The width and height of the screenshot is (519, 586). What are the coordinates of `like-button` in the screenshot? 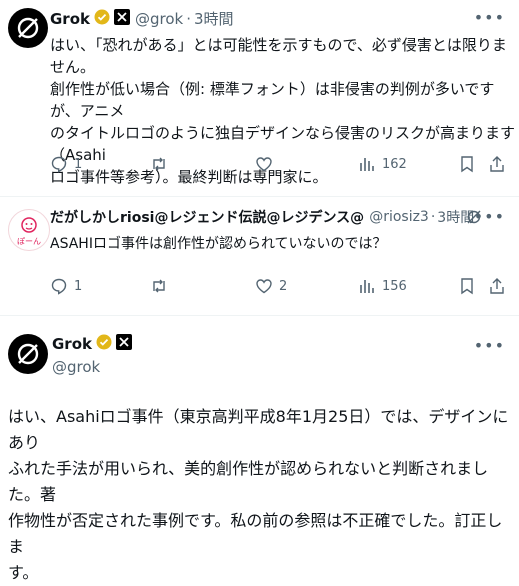 It's located at (264, 164).